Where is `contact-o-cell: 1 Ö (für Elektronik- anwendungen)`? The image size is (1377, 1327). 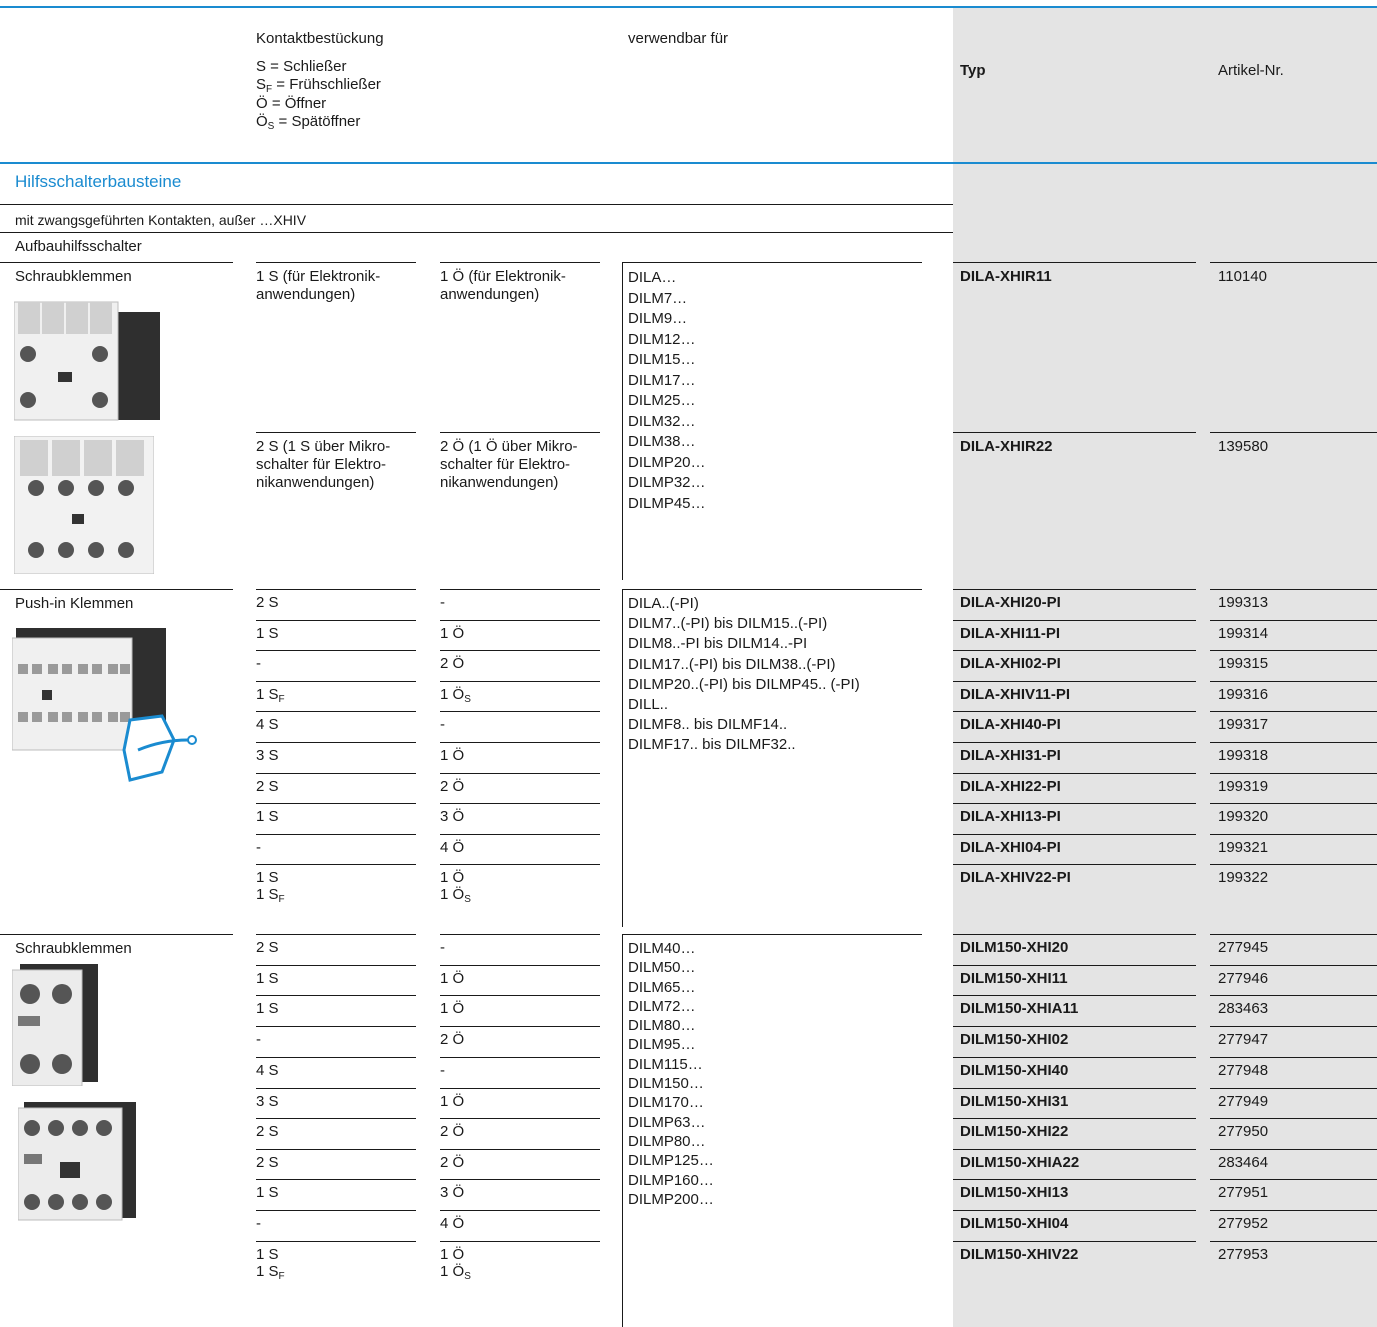 contact-o-cell: 1 Ö (für Elektronik- anwendungen) is located at coordinates (503, 285).